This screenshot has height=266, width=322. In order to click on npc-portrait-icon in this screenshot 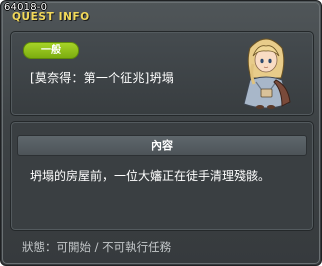, I will do `click(267, 73)`.